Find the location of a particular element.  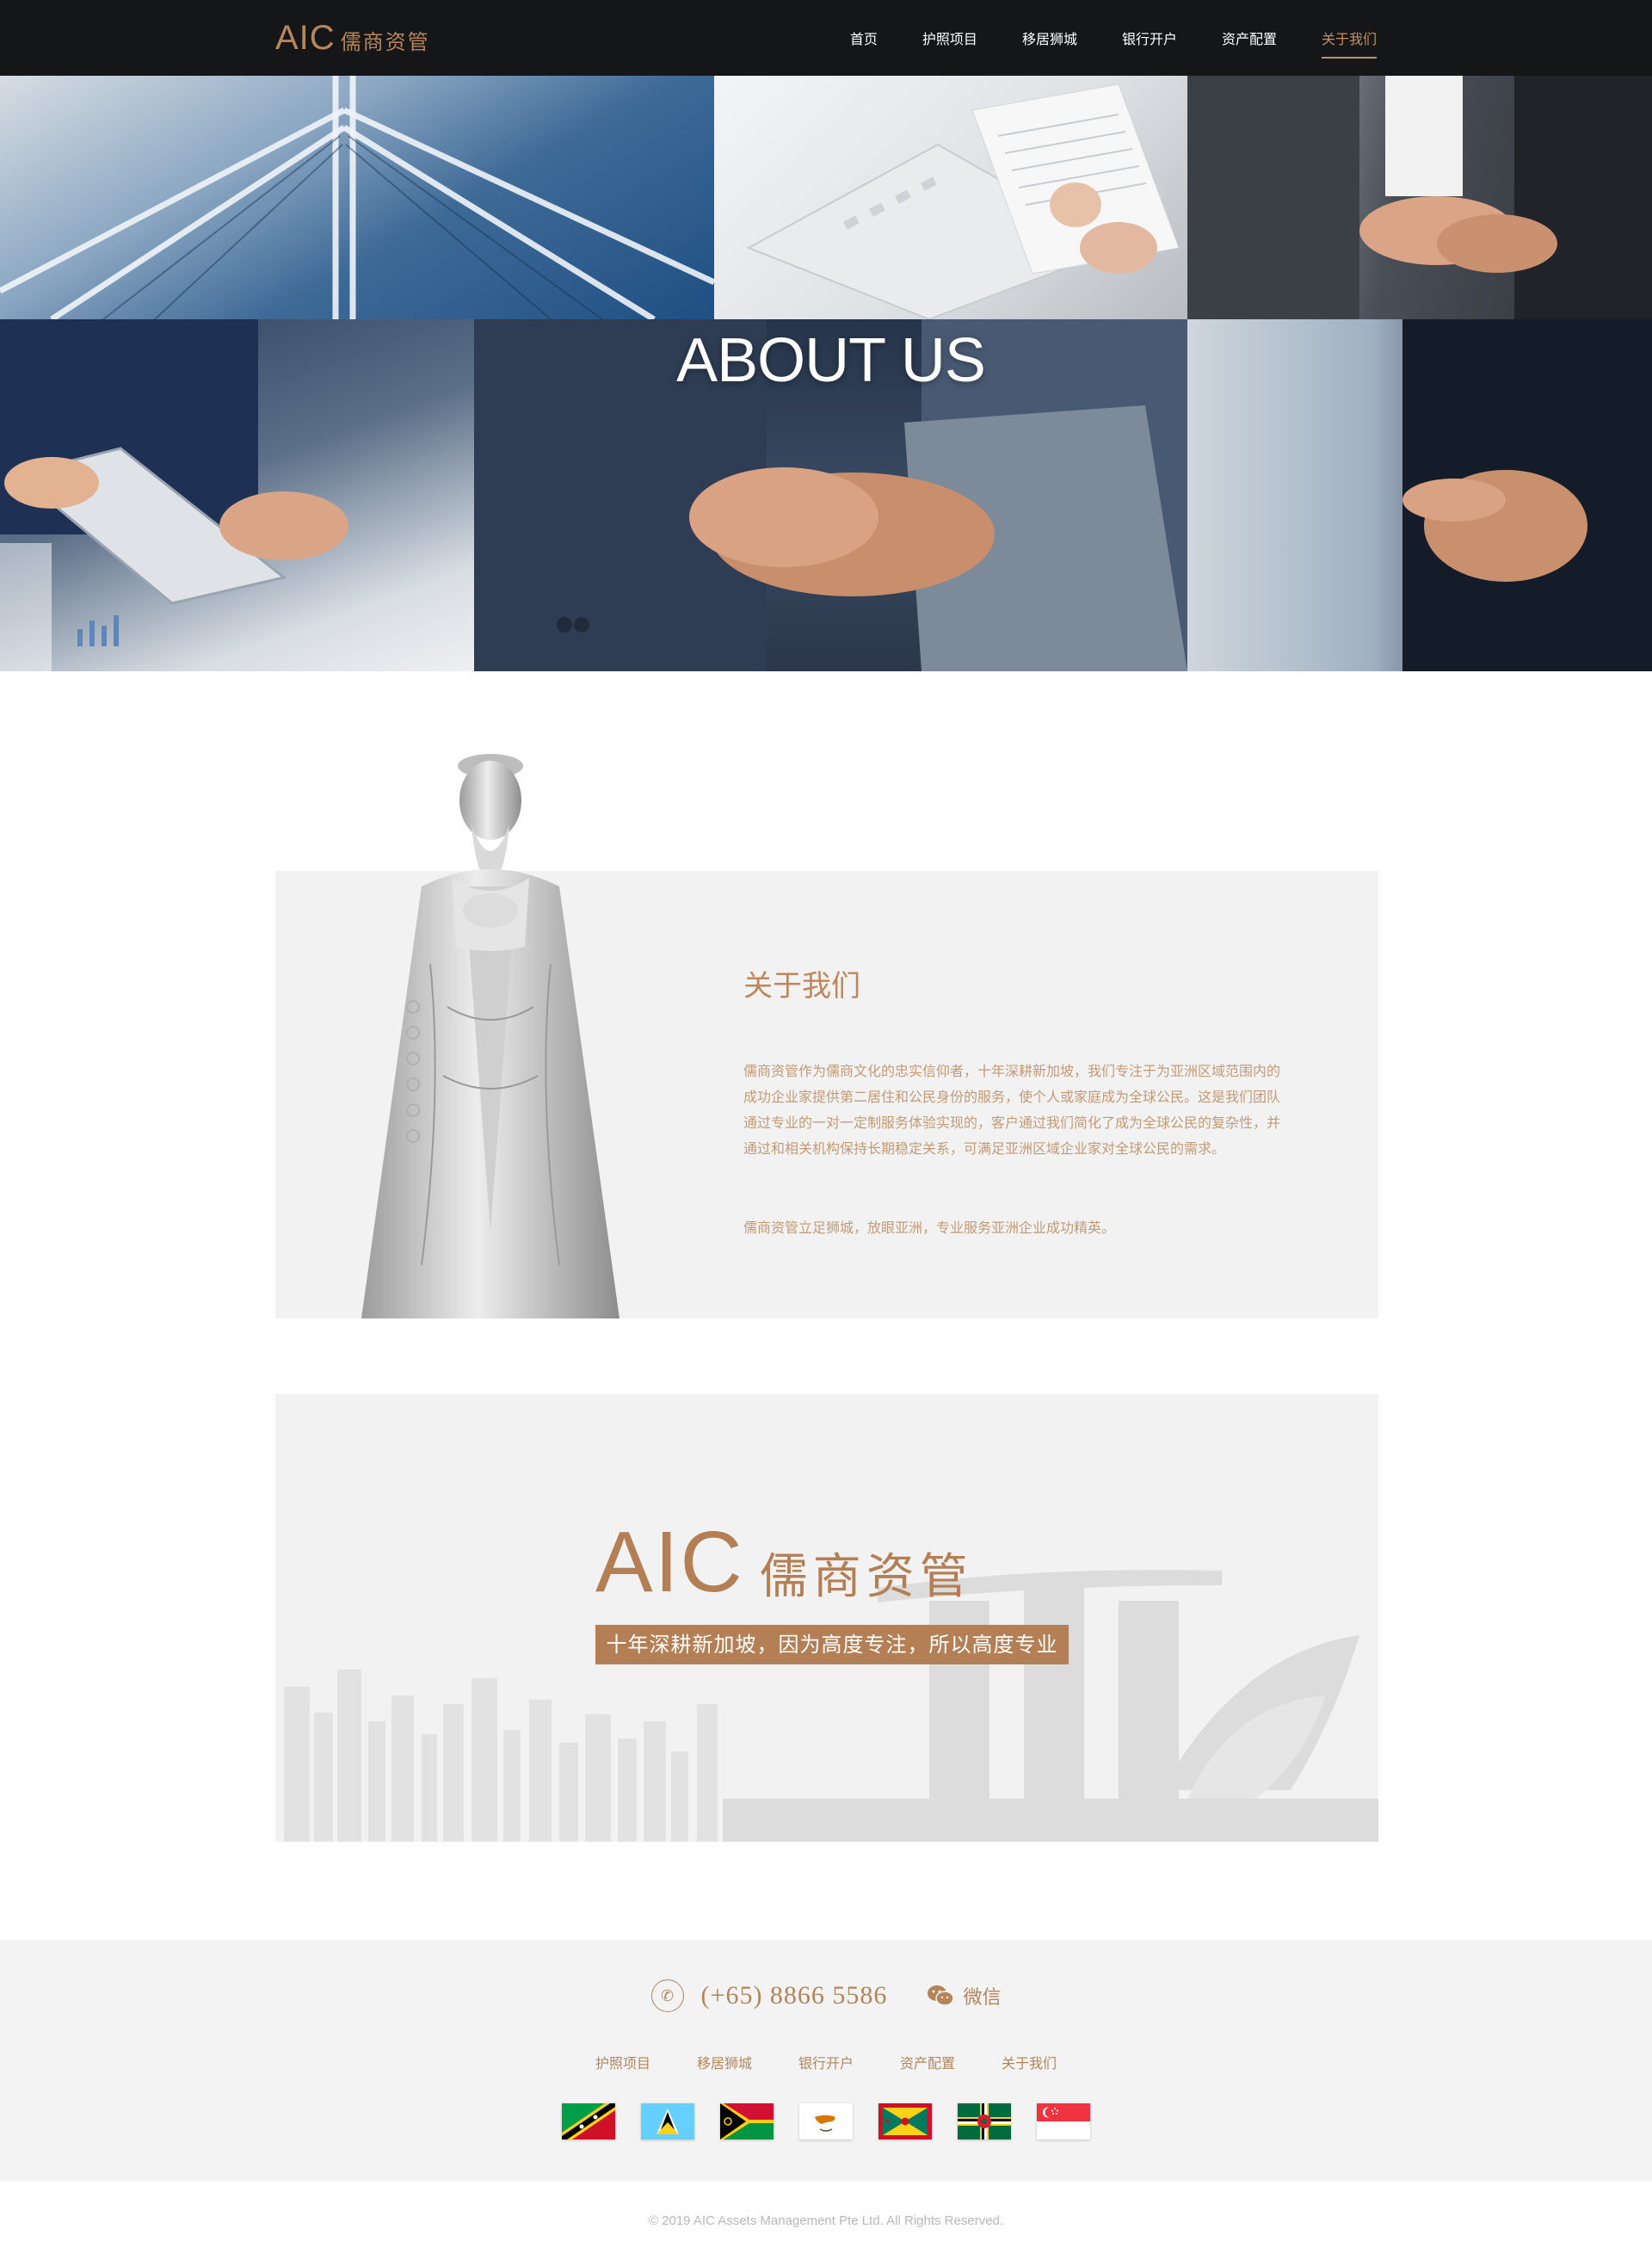

saint-kitts-and-nevis-flag is located at coordinates (588, 2121).